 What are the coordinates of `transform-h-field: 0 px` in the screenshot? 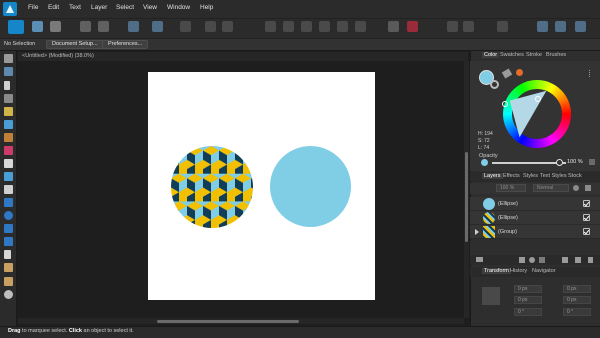 It's located at (577, 300).